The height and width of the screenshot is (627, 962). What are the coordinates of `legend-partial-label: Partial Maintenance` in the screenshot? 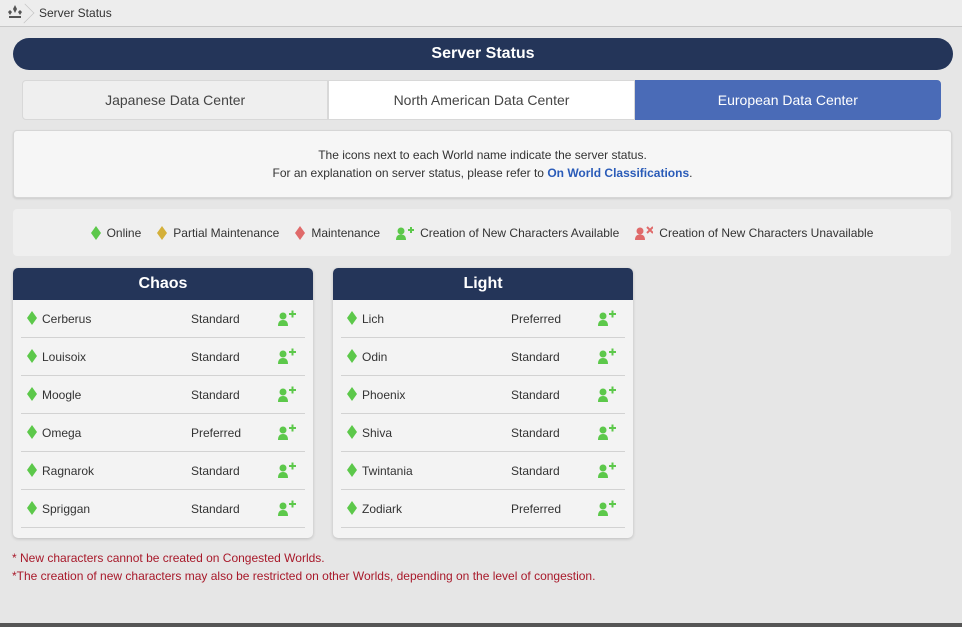 It's located at (226, 232).